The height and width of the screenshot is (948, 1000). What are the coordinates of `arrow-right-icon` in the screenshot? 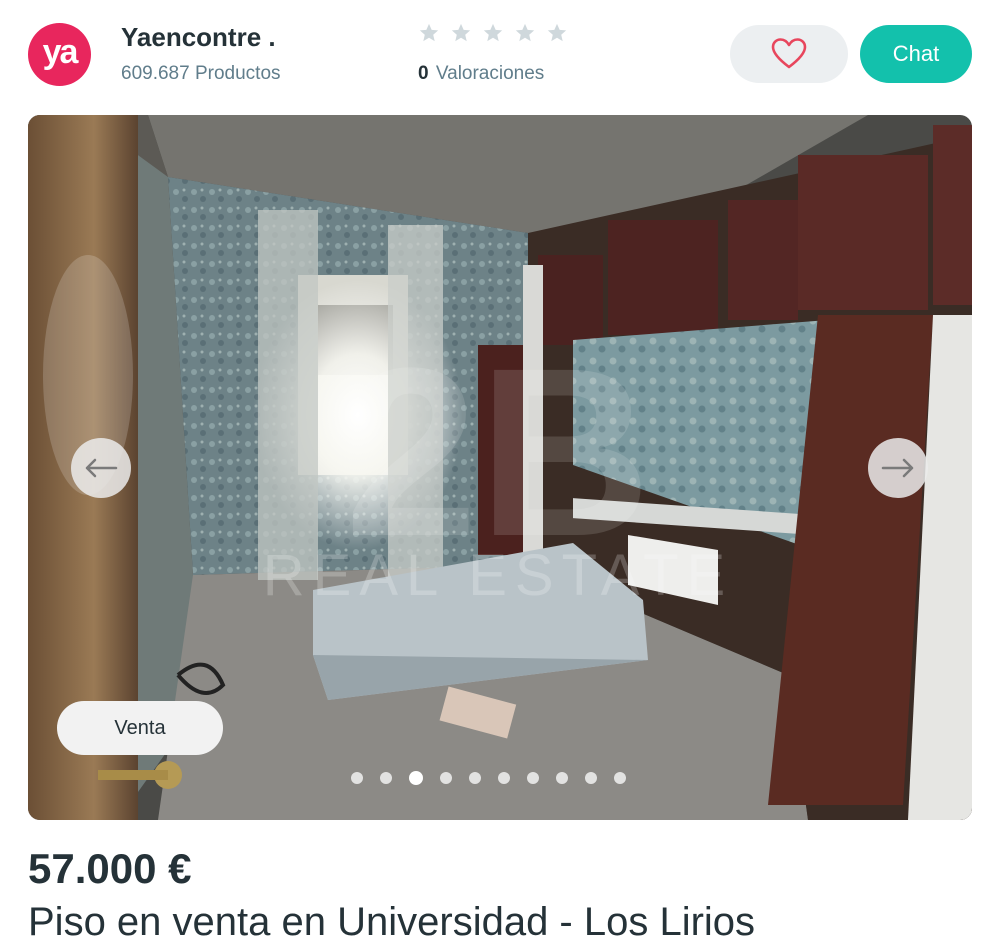 It's located at (897, 468).